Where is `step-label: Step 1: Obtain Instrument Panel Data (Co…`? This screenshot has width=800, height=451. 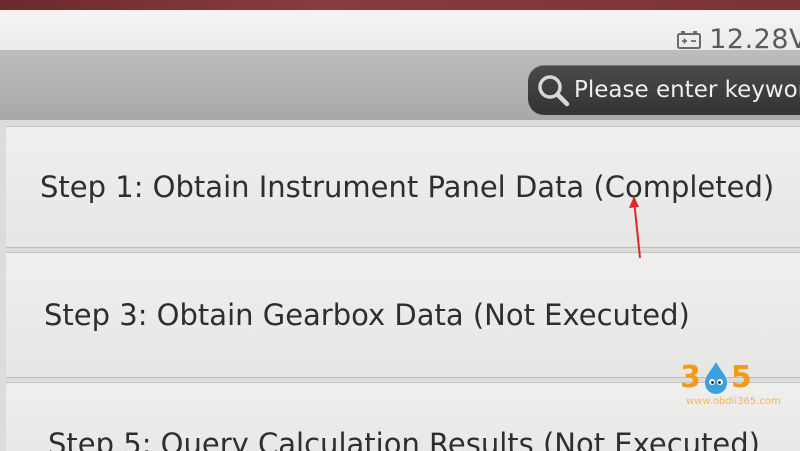 step-label: Step 1: Obtain Instrument Panel Data (Co… is located at coordinates (407, 187).